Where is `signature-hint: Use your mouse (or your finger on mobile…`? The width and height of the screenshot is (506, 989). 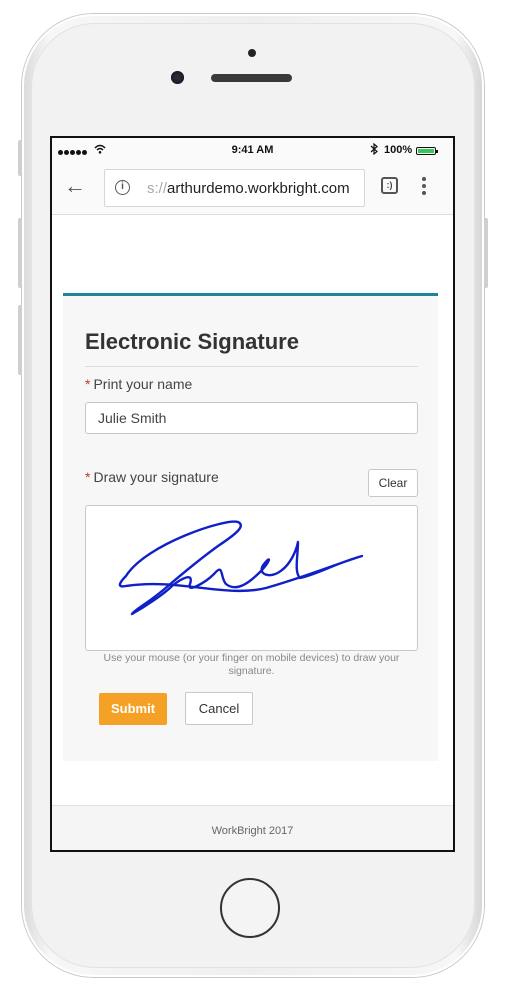 signature-hint: Use your mouse (or your finger on mobile… is located at coordinates (251, 664).